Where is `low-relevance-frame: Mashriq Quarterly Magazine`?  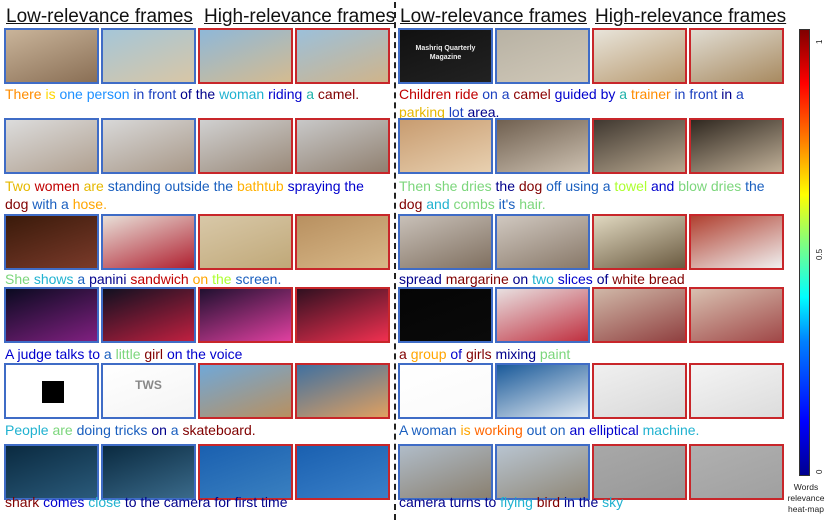 low-relevance-frame: Mashriq Quarterly Magazine is located at coordinates (445, 56).